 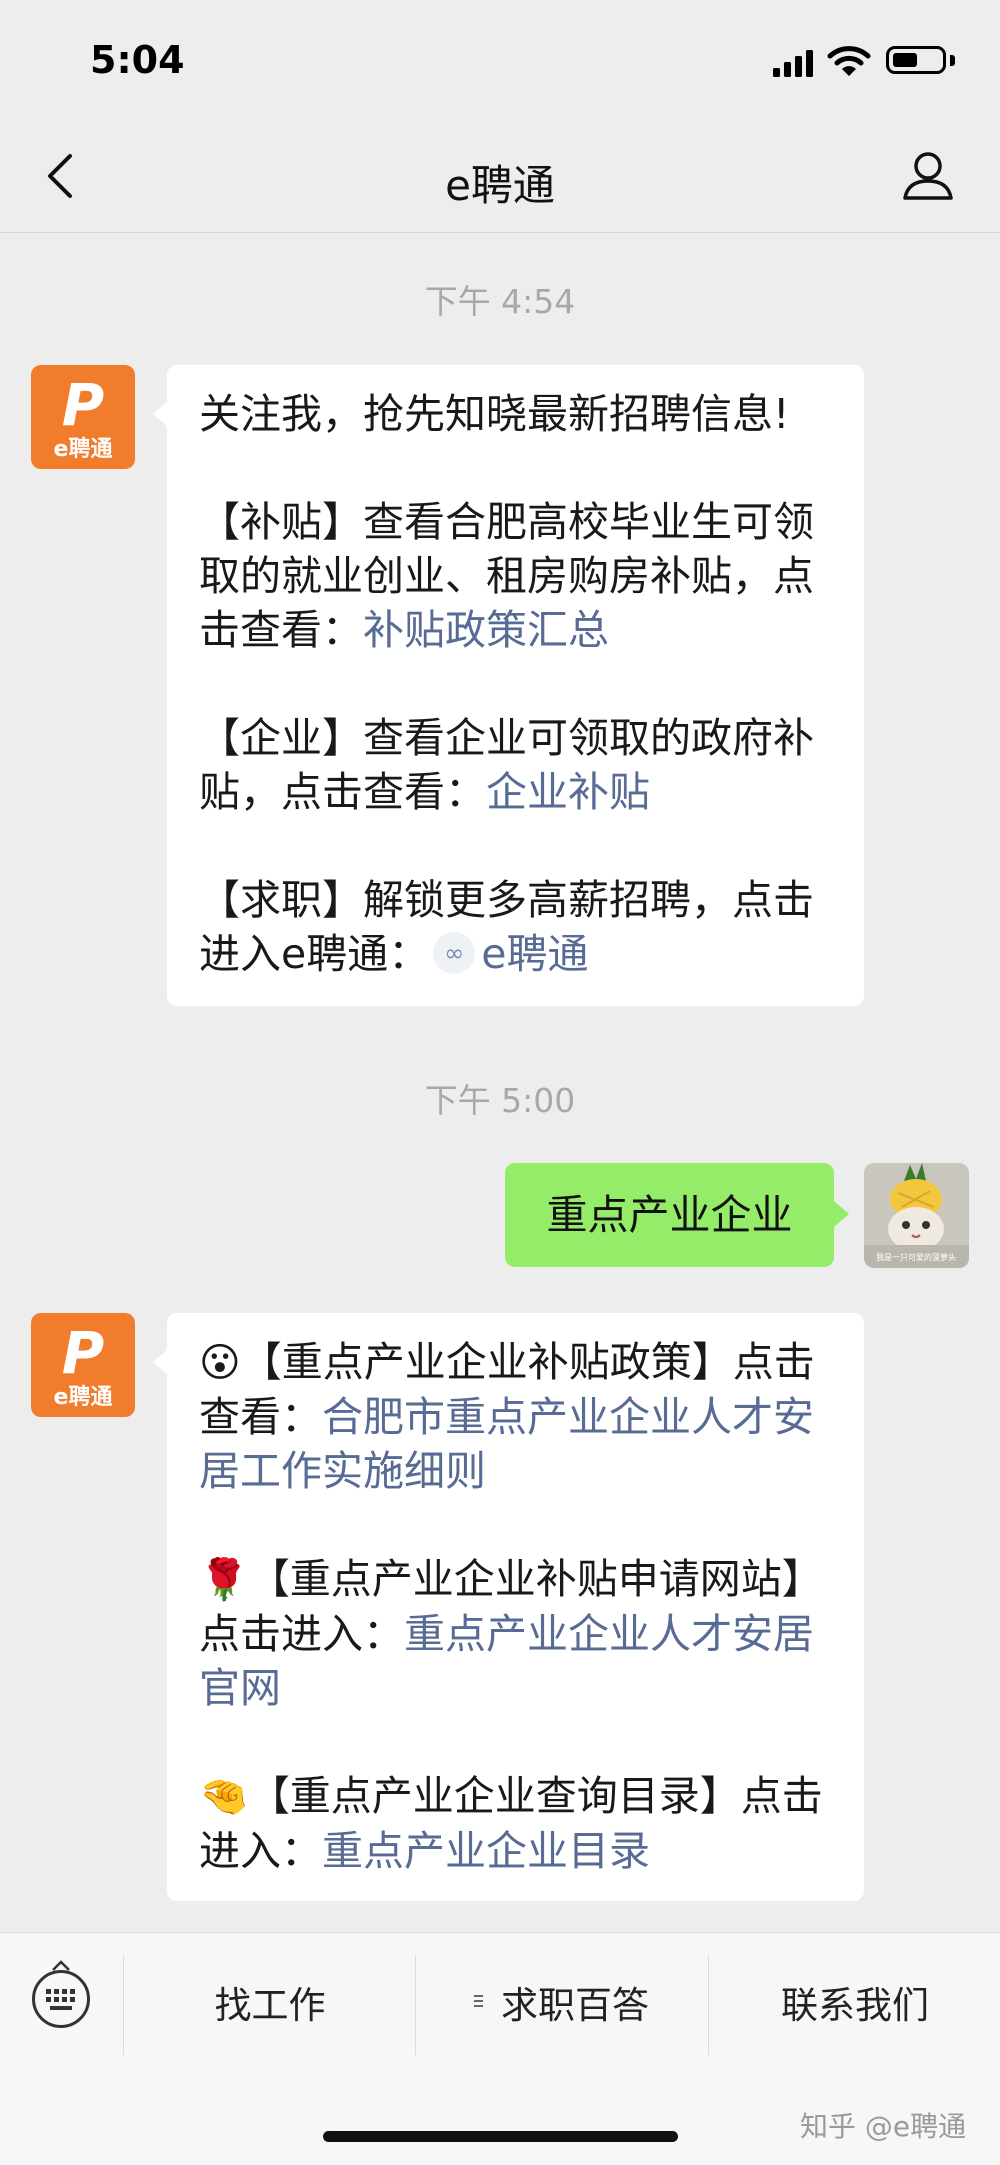 What do you see at coordinates (500, 2136) in the screenshot?
I see `home-indicator` at bounding box center [500, 2136].